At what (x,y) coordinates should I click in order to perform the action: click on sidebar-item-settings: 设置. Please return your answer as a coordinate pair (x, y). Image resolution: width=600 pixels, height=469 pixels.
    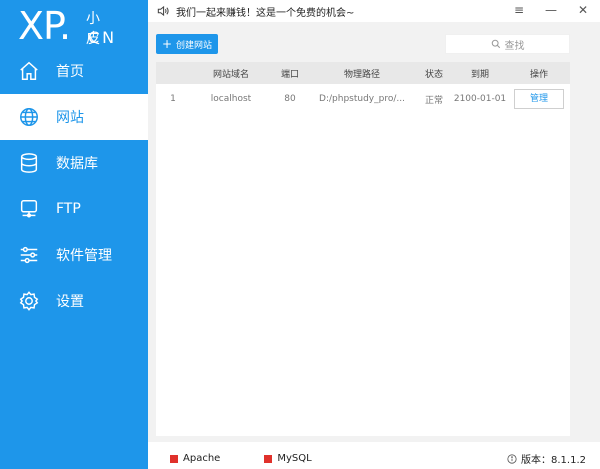
    Looking at the image, I should click on (74, 301).